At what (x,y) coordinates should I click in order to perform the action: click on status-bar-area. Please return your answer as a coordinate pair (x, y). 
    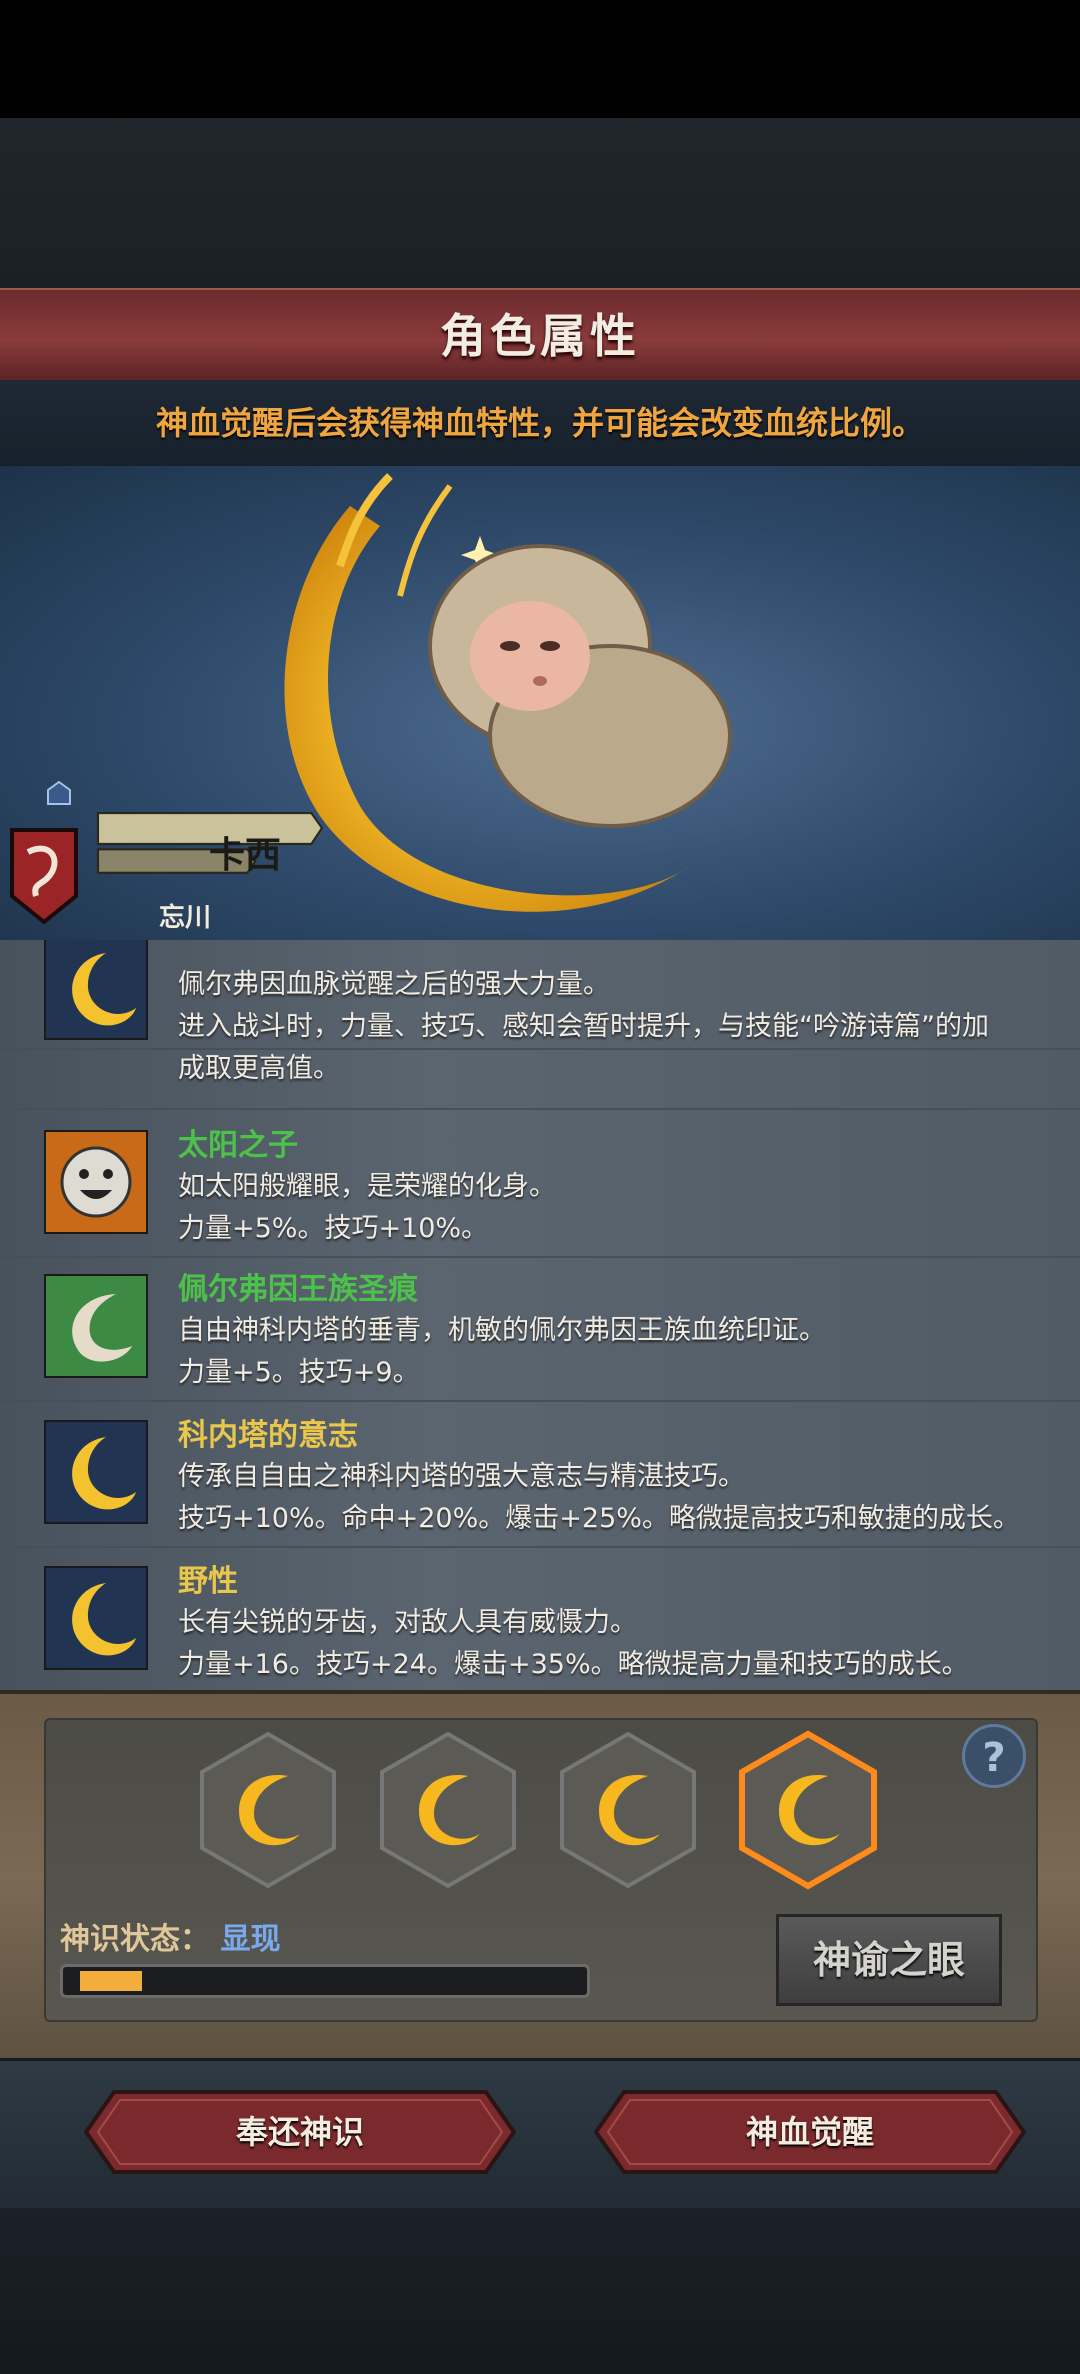
    Looking at the image, I should click on (540, 59).